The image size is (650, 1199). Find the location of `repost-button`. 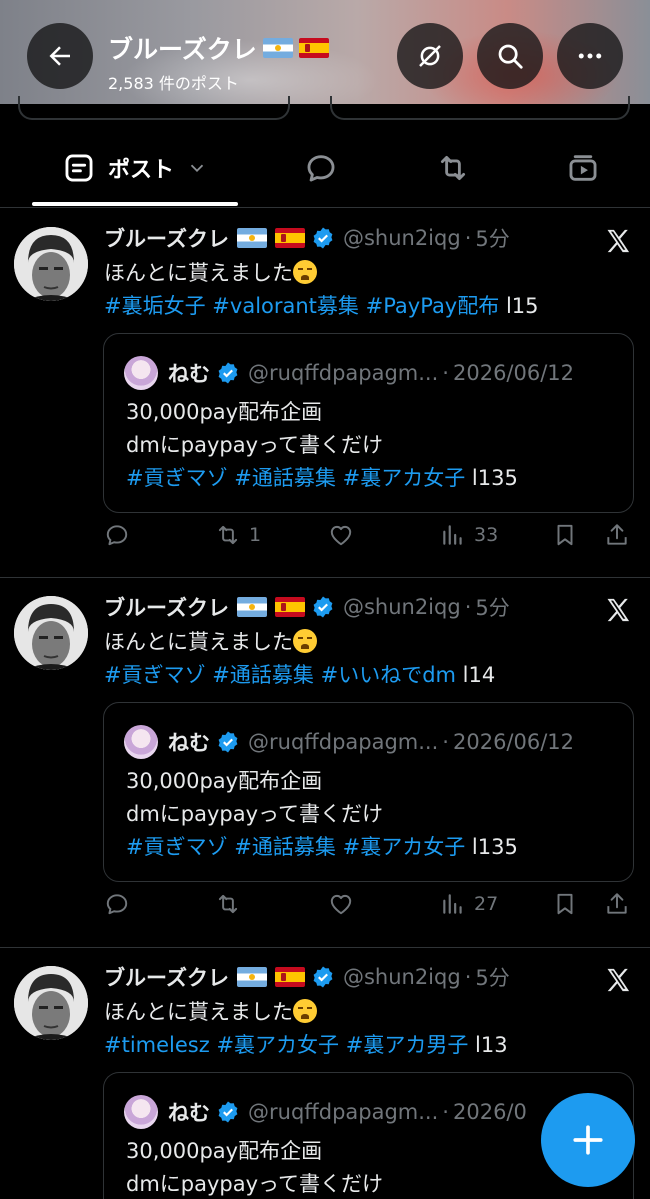

repost-button is located at coordinates (232, 904).